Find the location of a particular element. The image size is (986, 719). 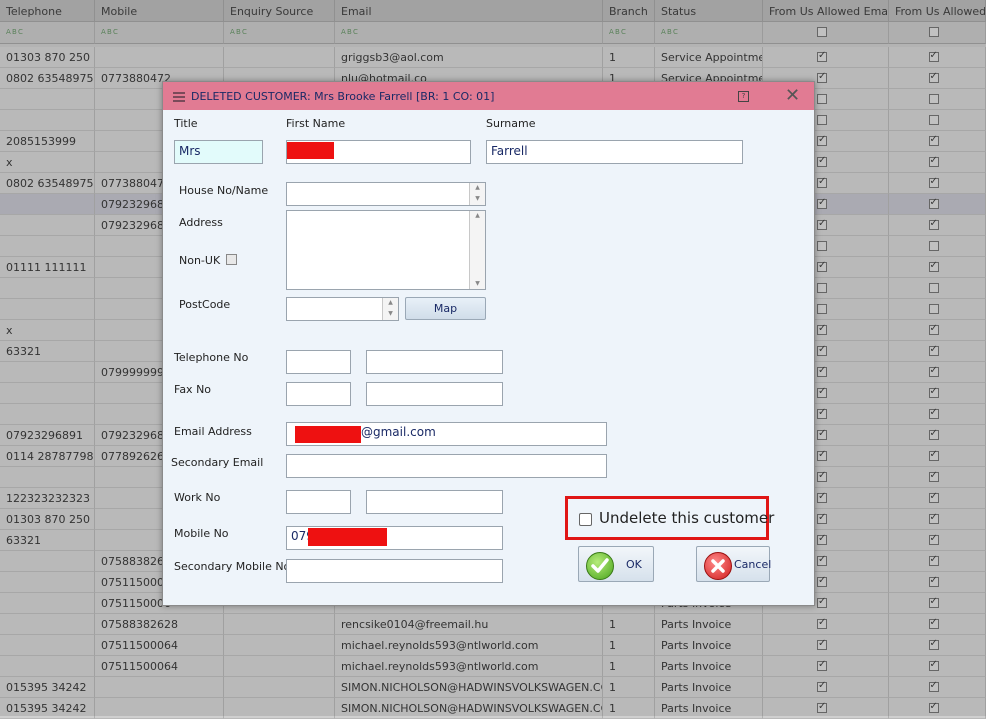

undelete-checkbox is located at coordinates (585, 519).